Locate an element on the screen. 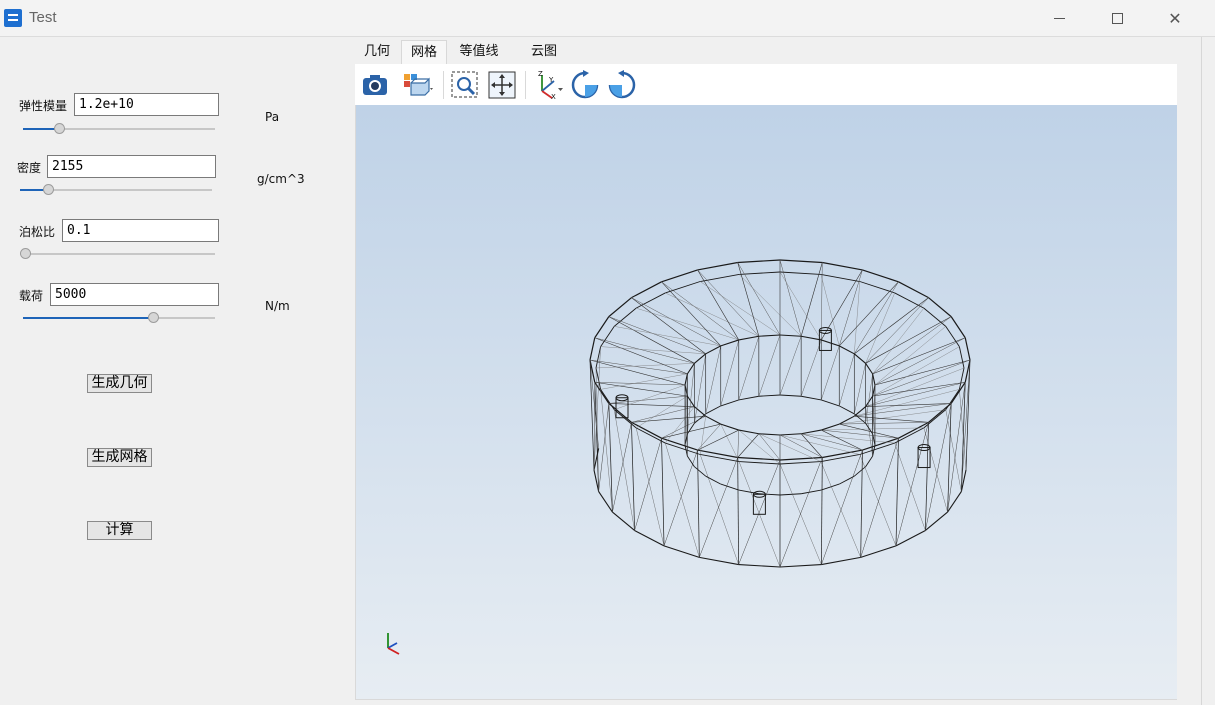 This screenshot has height=705, width=1215. view-cube-icon is located at coordinates (417, 85).